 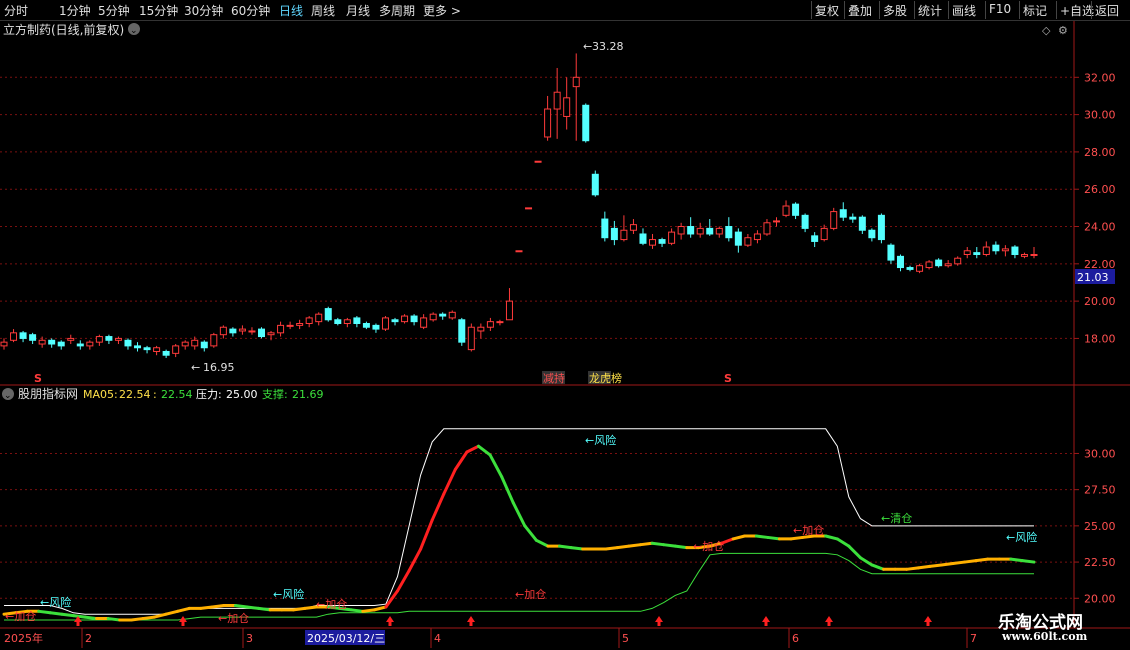 What do you see at coordinates (605, 378) in the screenshot?
I see `event-marker-dragon-tiger: 龙虎榜` at bounding box center [605, 378].